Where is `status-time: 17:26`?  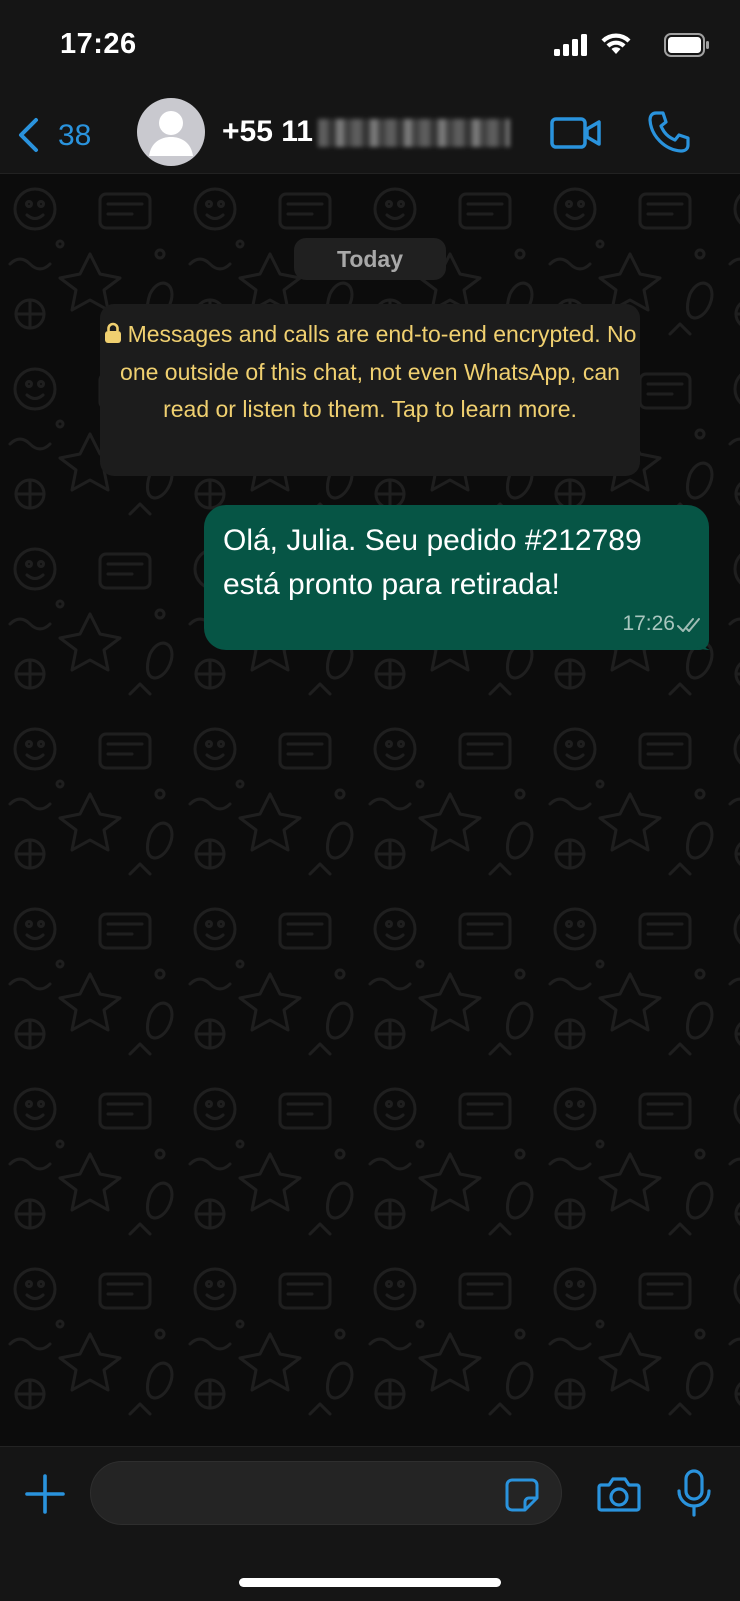
status-time: 17:26 is located at coordinates (98, 44).